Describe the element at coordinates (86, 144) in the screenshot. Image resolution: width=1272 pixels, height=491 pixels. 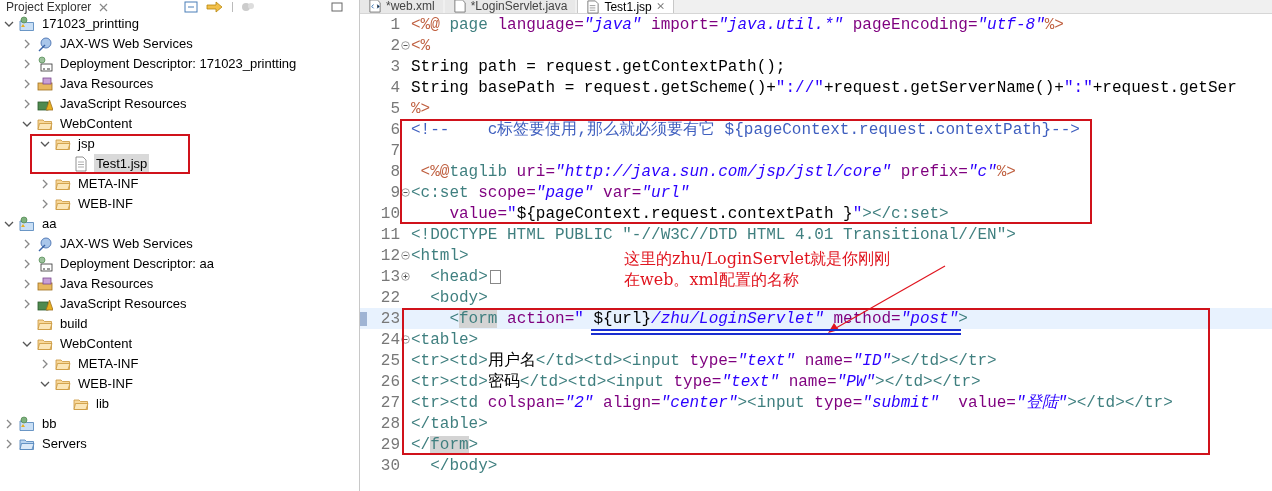
I see `tree-item: jsp` at that location.